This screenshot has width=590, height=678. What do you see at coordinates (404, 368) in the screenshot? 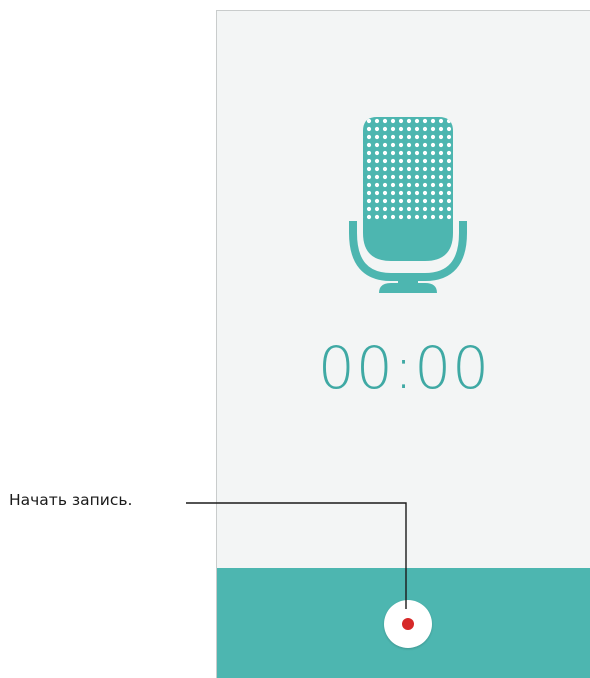
I see `recording-timer: 00:00` at bounding box center [404, 368].